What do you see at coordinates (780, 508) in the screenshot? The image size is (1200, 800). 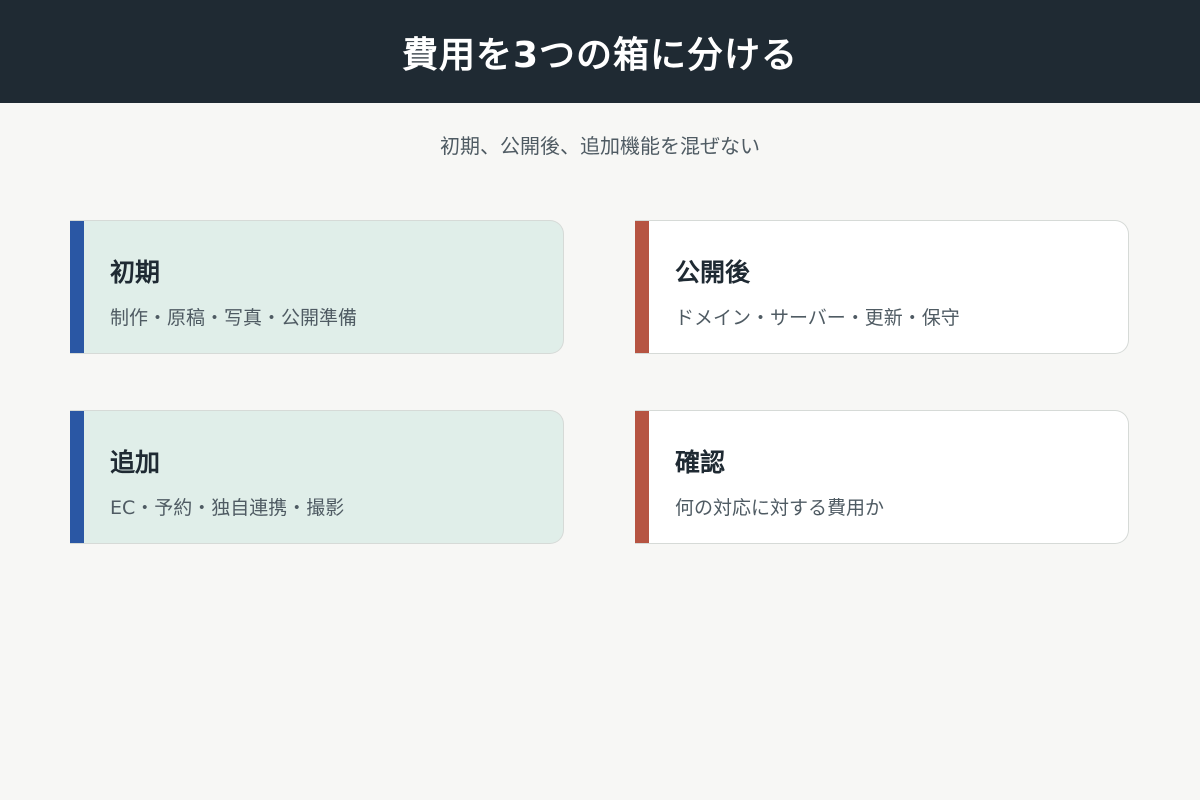 I see `card-description: 何の対応に対する費用か` at bounding box center [780, 508].